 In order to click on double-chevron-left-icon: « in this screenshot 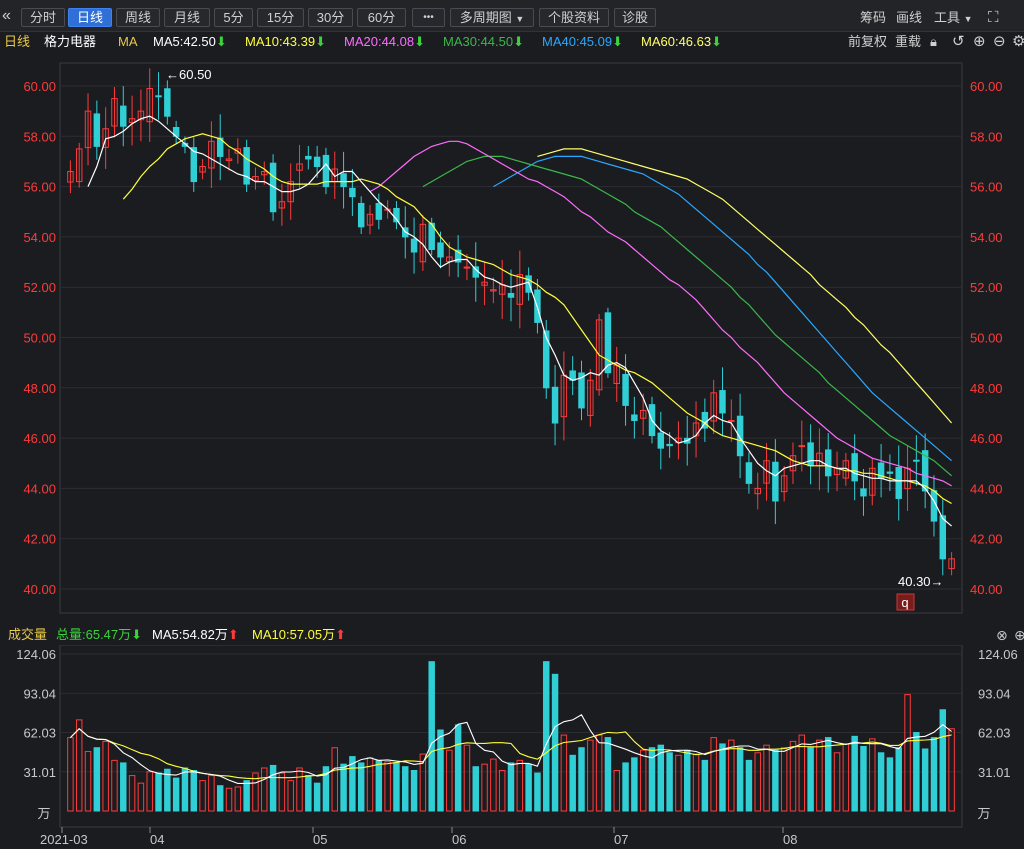, I will do `click(6, 15)`.